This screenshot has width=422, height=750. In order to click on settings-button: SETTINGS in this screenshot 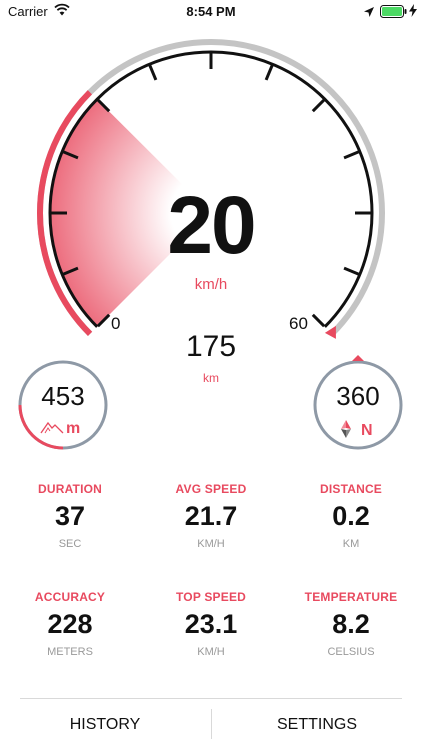, I will do `click(317, 724)`.